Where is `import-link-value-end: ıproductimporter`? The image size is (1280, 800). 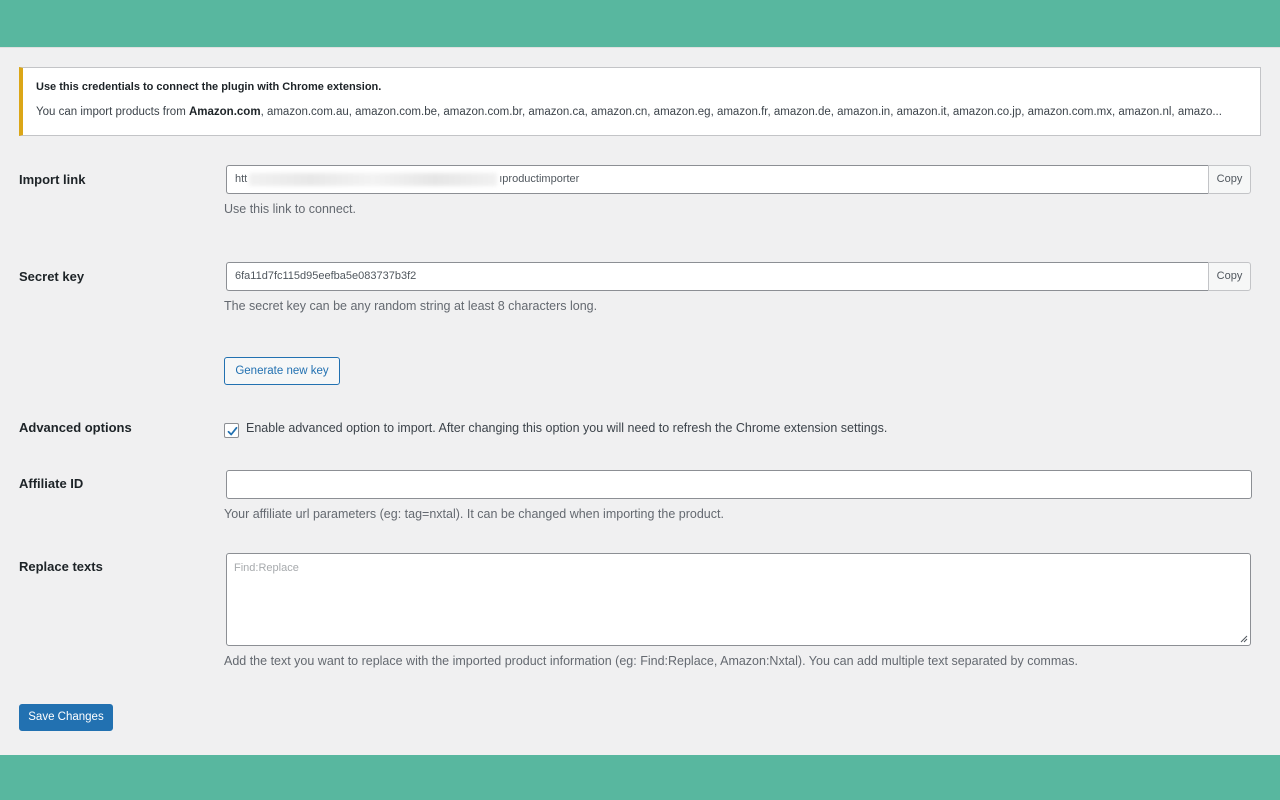 import-link-value-end: ıproductimporter is located at coordinates (539, 179).